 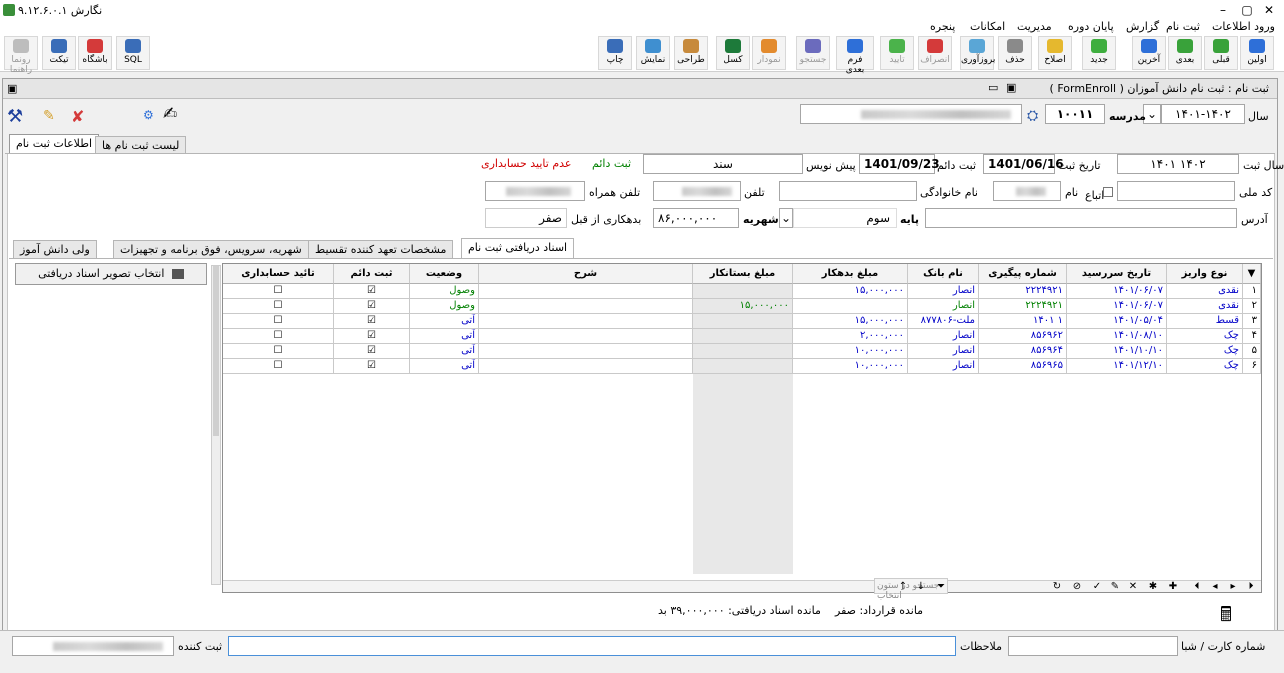 I want to click on shop-button: باشگاه, so click(x=95, y=53).